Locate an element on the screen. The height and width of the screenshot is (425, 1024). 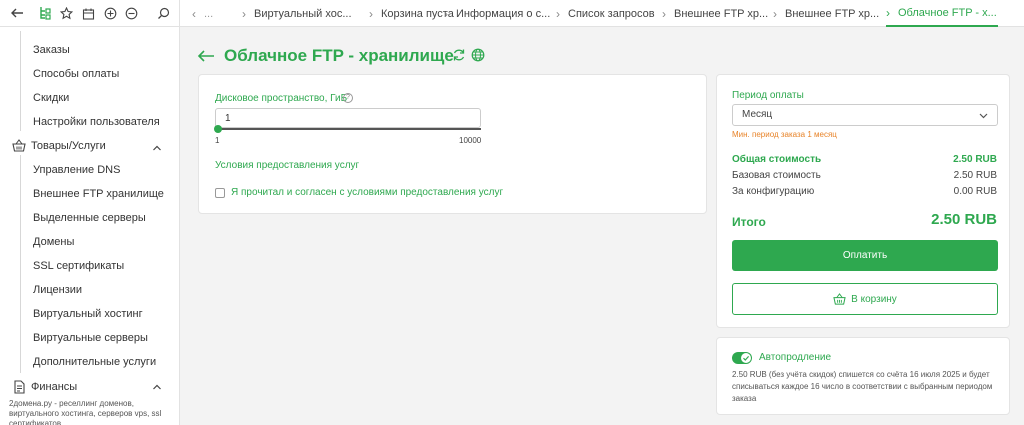
cart-button-label: В корзину is located at coordinates (874, 299).